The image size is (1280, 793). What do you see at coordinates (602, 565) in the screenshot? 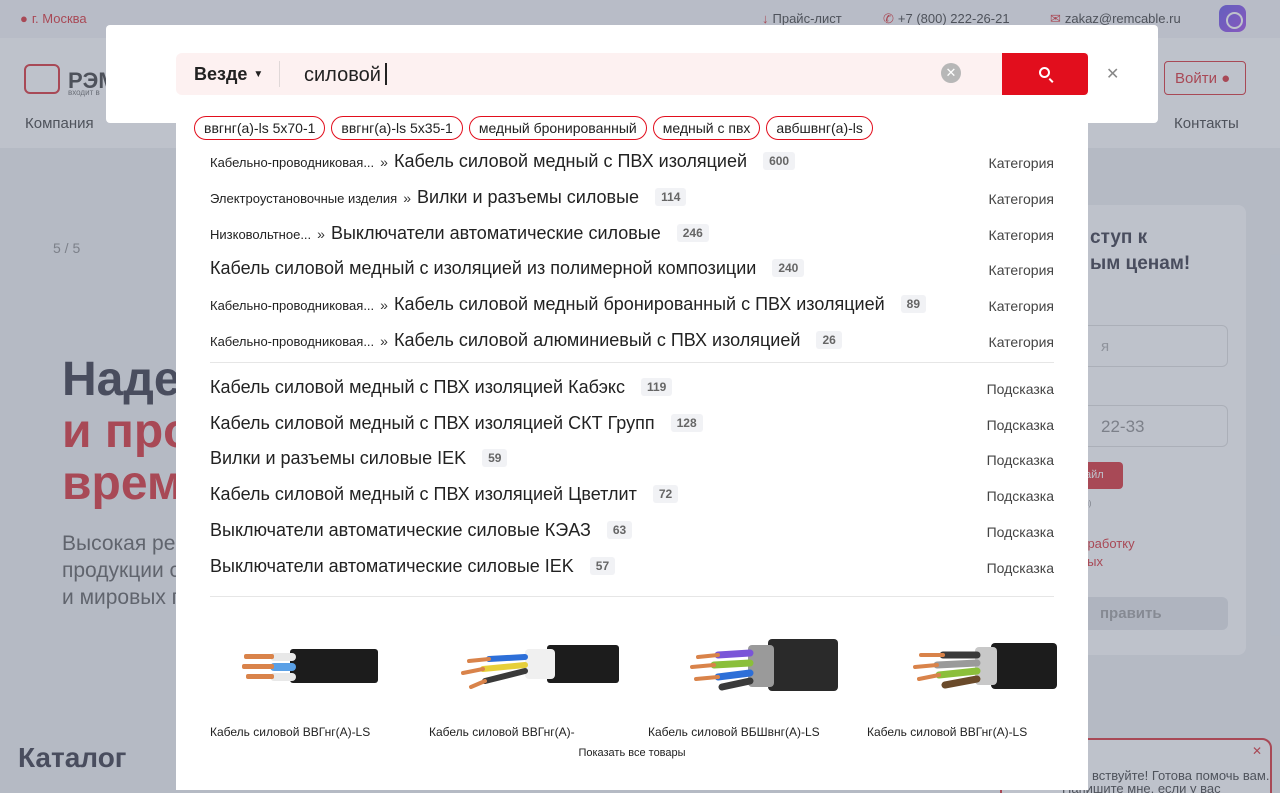
I see `result-count: 57` at bounding box center [602, 565].